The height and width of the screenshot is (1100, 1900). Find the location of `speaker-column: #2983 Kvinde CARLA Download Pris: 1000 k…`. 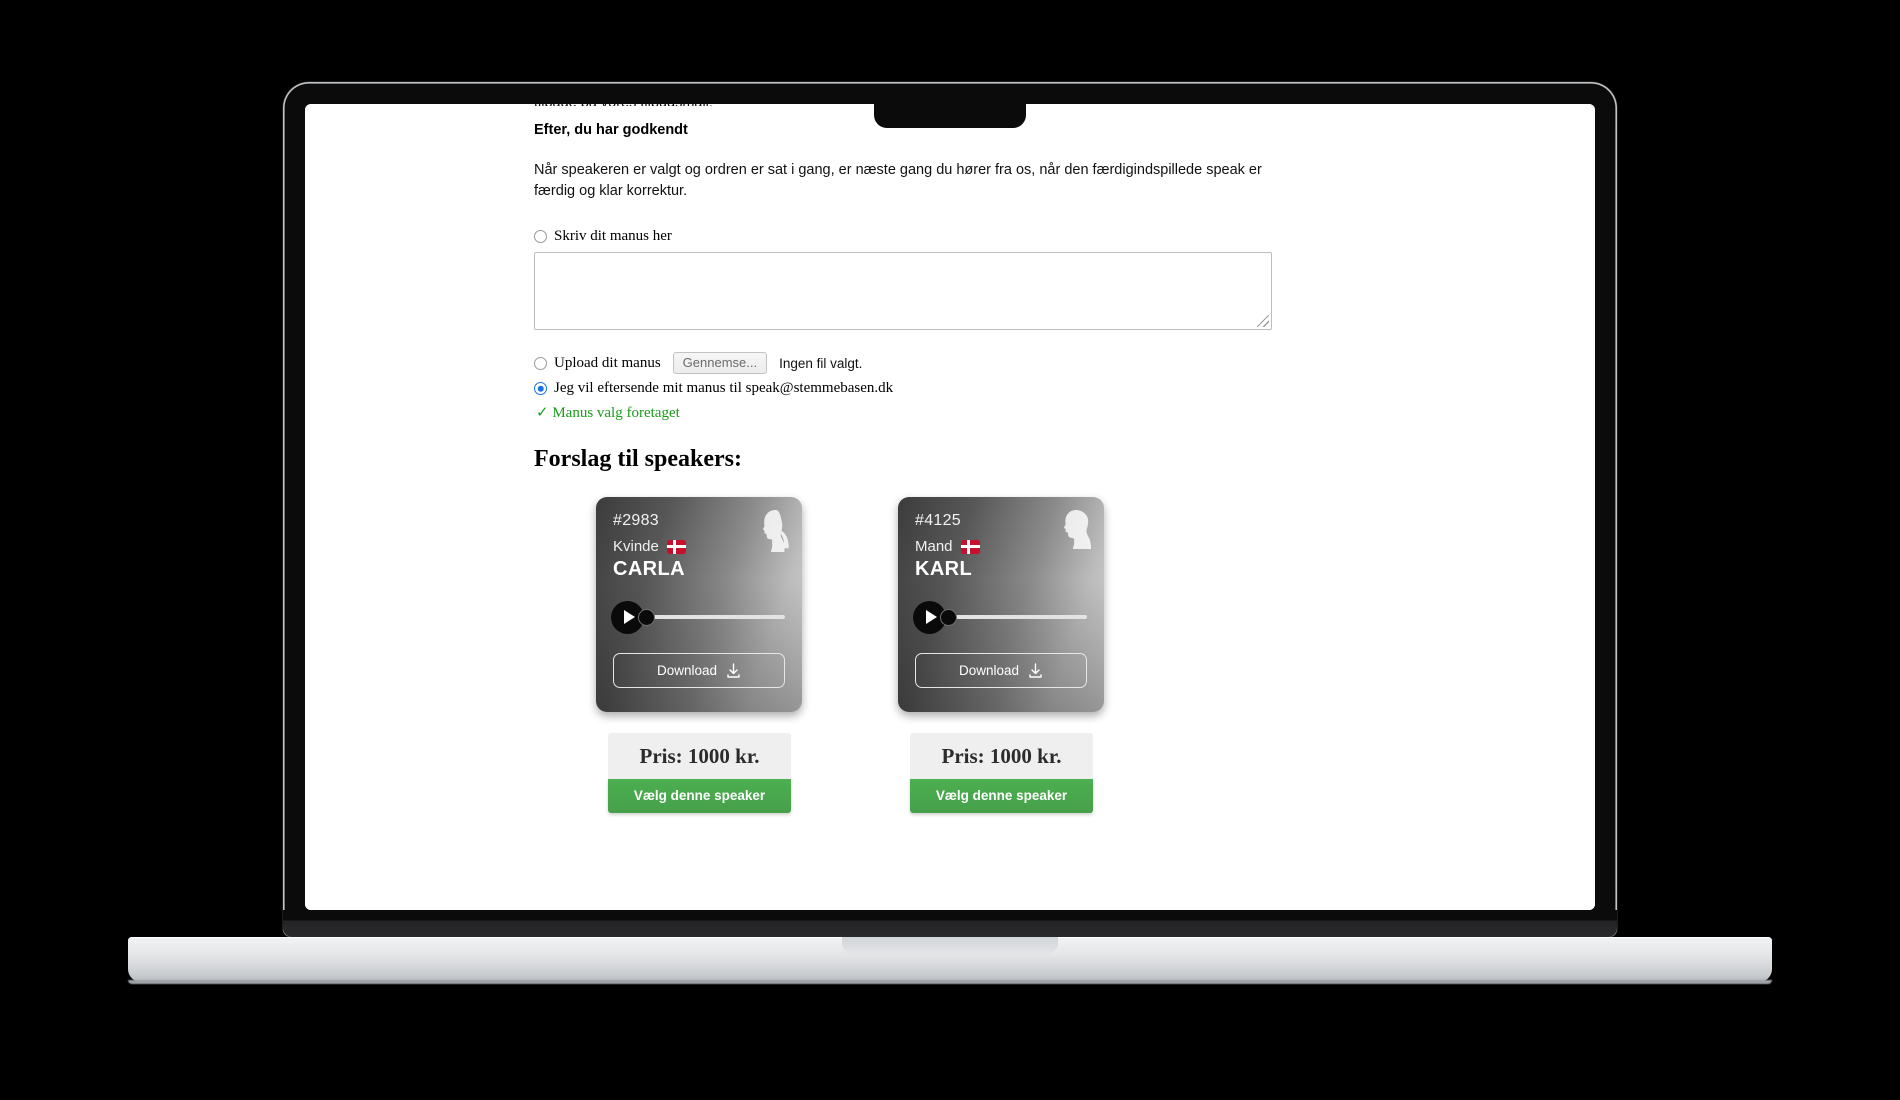

speaker-column: #2983 Kvinde CARLA Download Pris: 1000 k… is located at coordinates (699, 655).